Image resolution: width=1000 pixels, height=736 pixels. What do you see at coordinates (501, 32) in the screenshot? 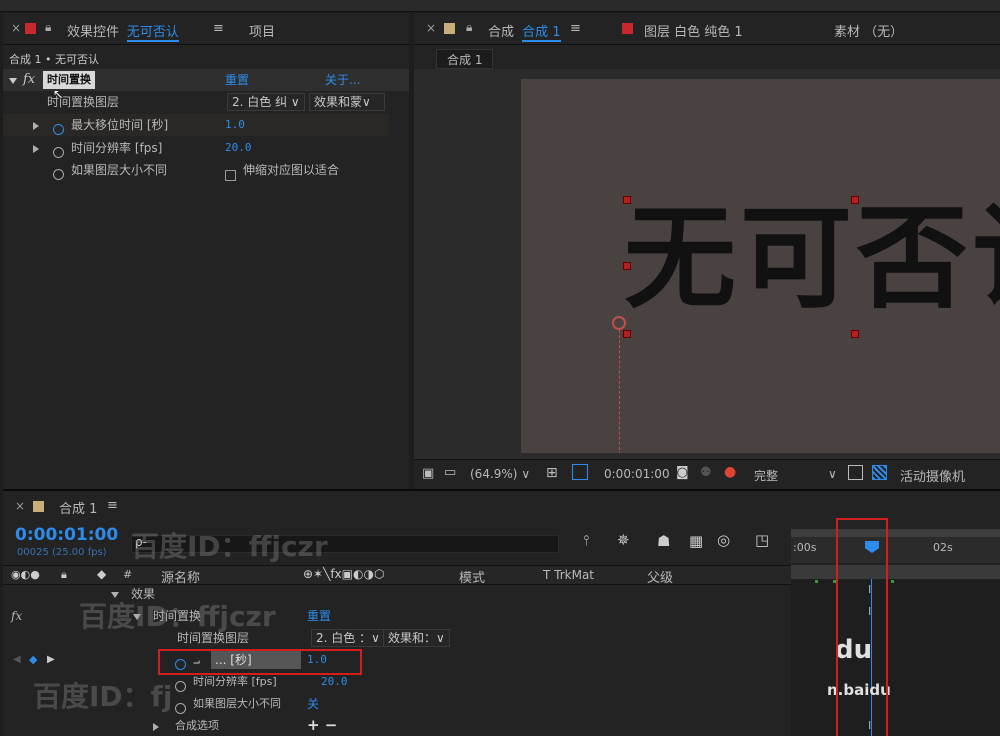
I see `tab-composition-label: 合成` at bounding box center [501, 32].